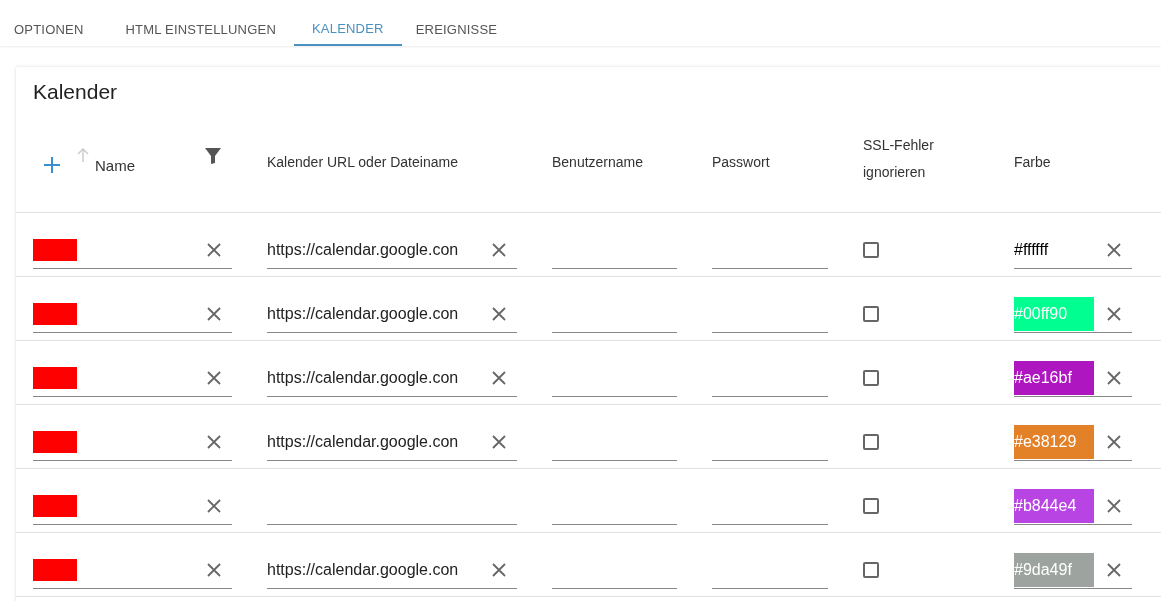  What do you see at coordinates (75, 92) in the screenshot?
I see `card-title: Kalender` at bounding box center [75, 92].